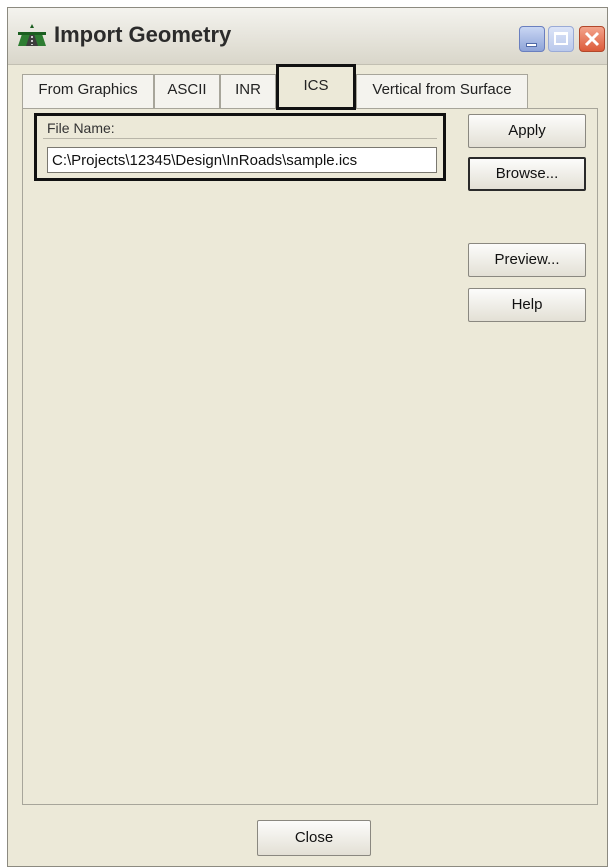 The height and width of the screenshot is (867, 608). Describe the element at coordinates (532, 39) in the screenshot. I see `minimize-icon` at that location.